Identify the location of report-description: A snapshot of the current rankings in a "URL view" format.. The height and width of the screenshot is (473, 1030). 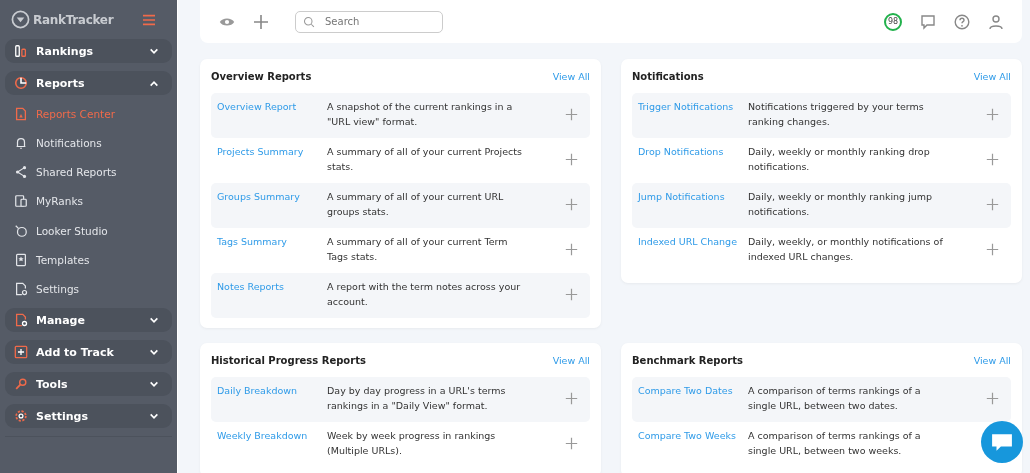
(420, 114).